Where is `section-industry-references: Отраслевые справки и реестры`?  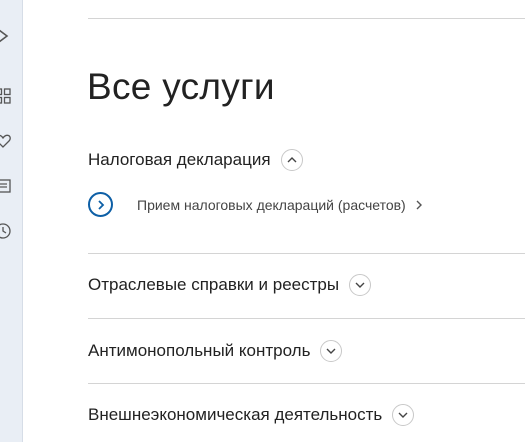 section-industry-references: Отраслевые справки и реестры is located at coordinates (306, 285).